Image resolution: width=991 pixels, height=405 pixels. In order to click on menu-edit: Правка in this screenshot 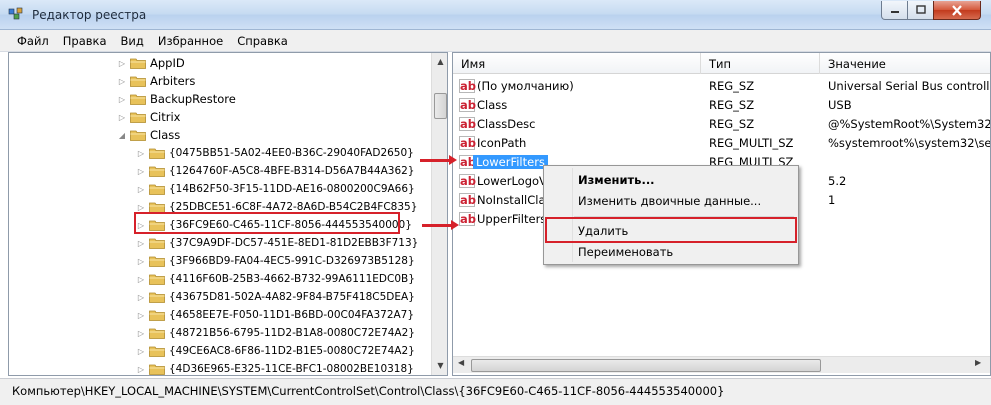, I will do `click(85, 41)`.